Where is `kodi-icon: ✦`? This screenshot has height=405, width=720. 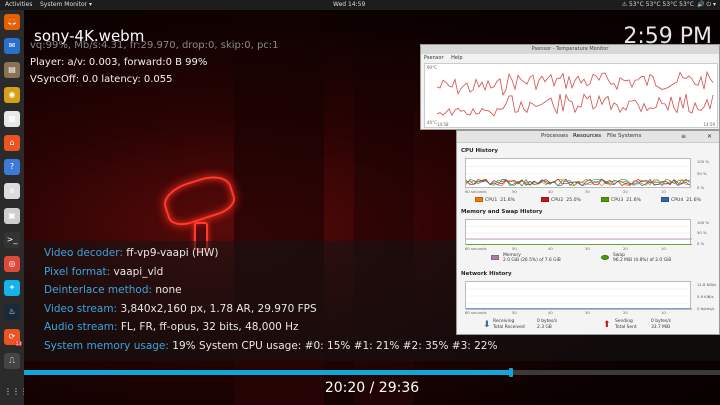 kodi-icon: ✦ is located at coordinates (12, 288).